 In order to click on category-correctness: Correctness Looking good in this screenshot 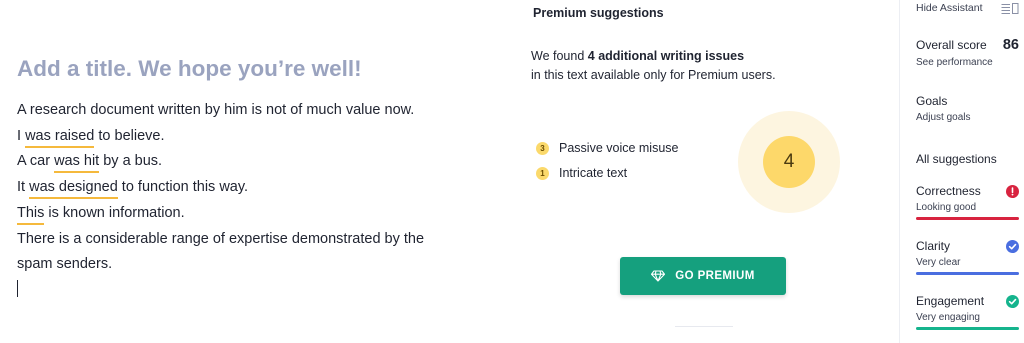, I will do `click(967, 202)`.